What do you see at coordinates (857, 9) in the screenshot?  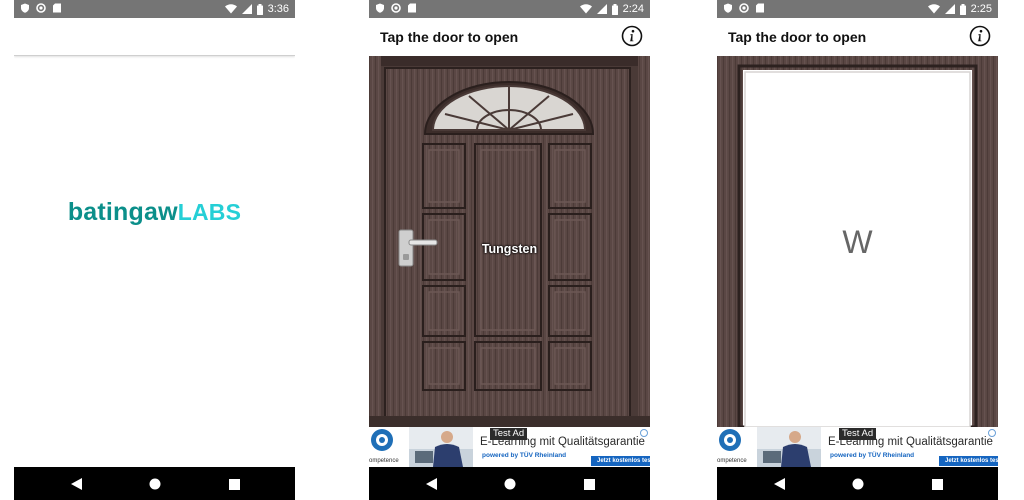 I see `status-bar: 2:25` at bounding box center [857, 9].